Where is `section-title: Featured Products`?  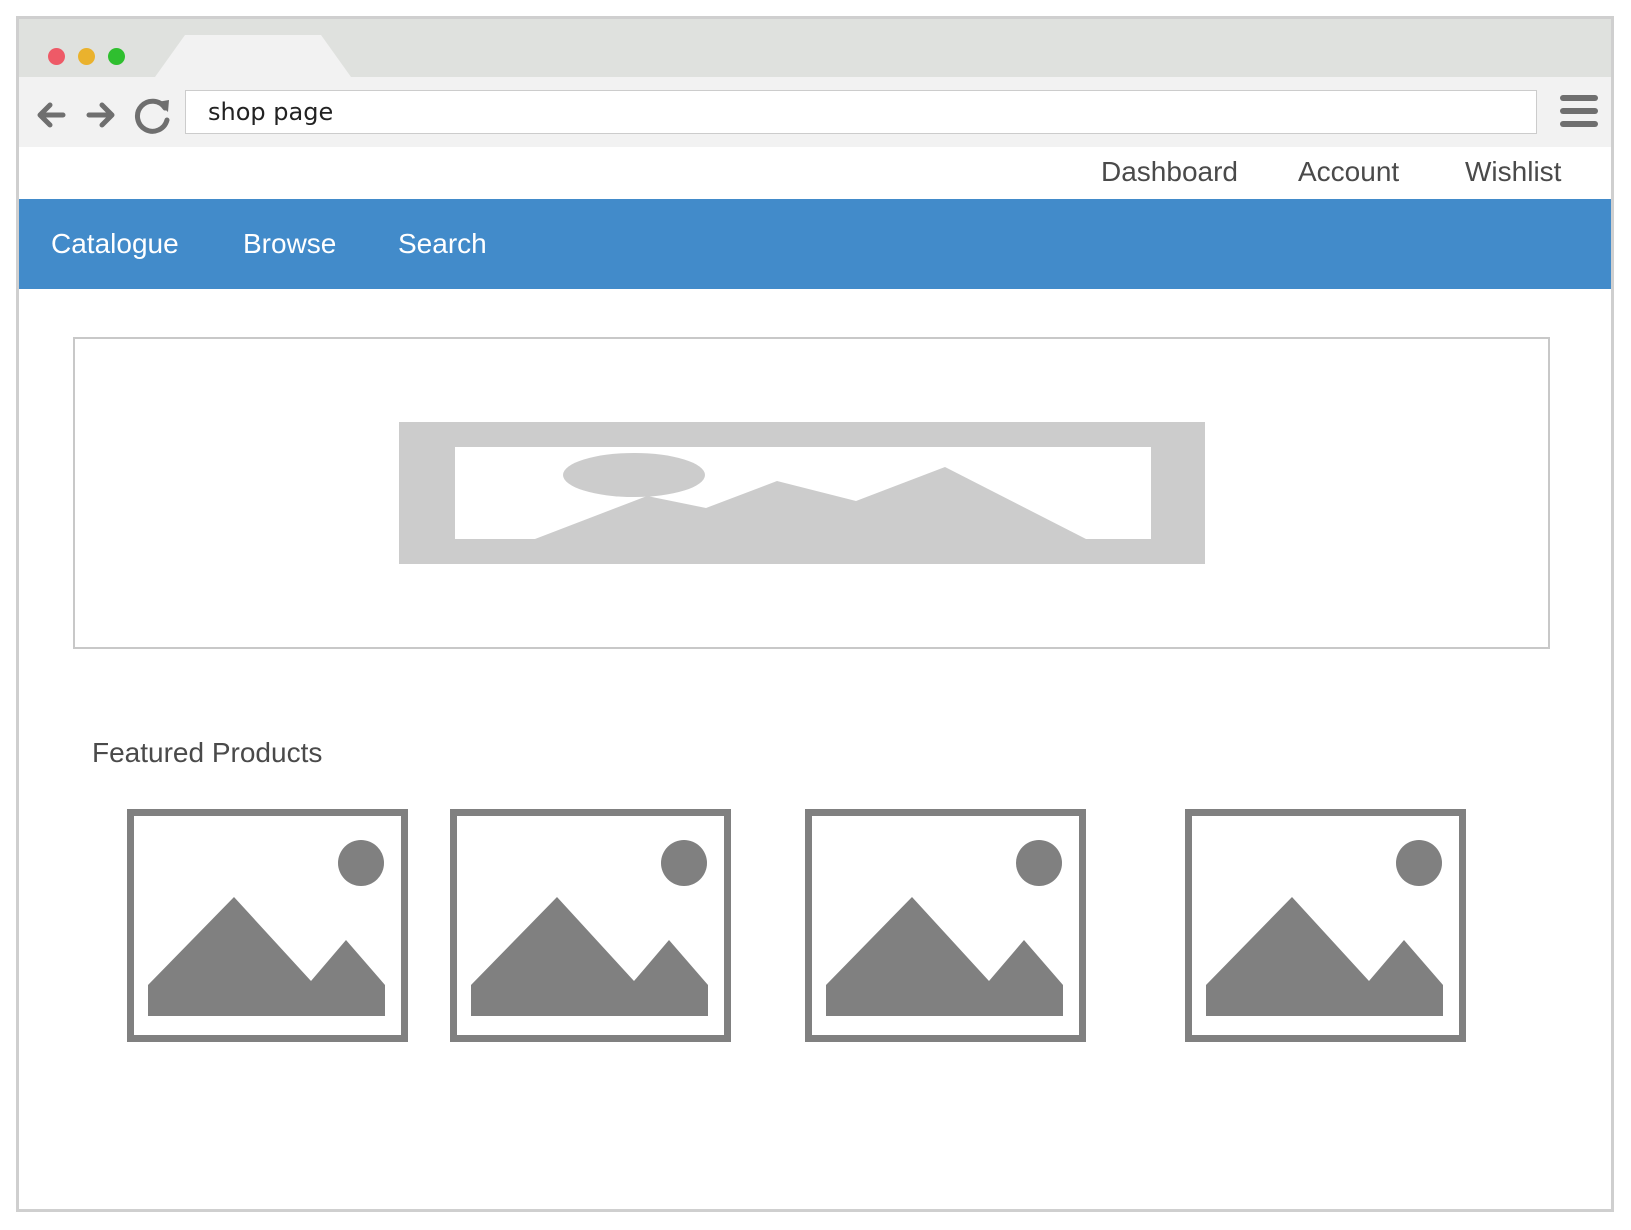 section-title: Featured Products is located at coordinates (207, 752).